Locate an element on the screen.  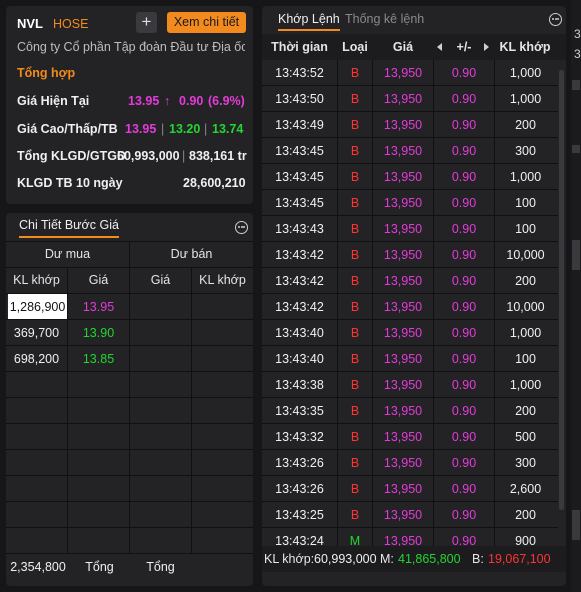
trade-volume: 10,000 is located at coordinates (525, 255).